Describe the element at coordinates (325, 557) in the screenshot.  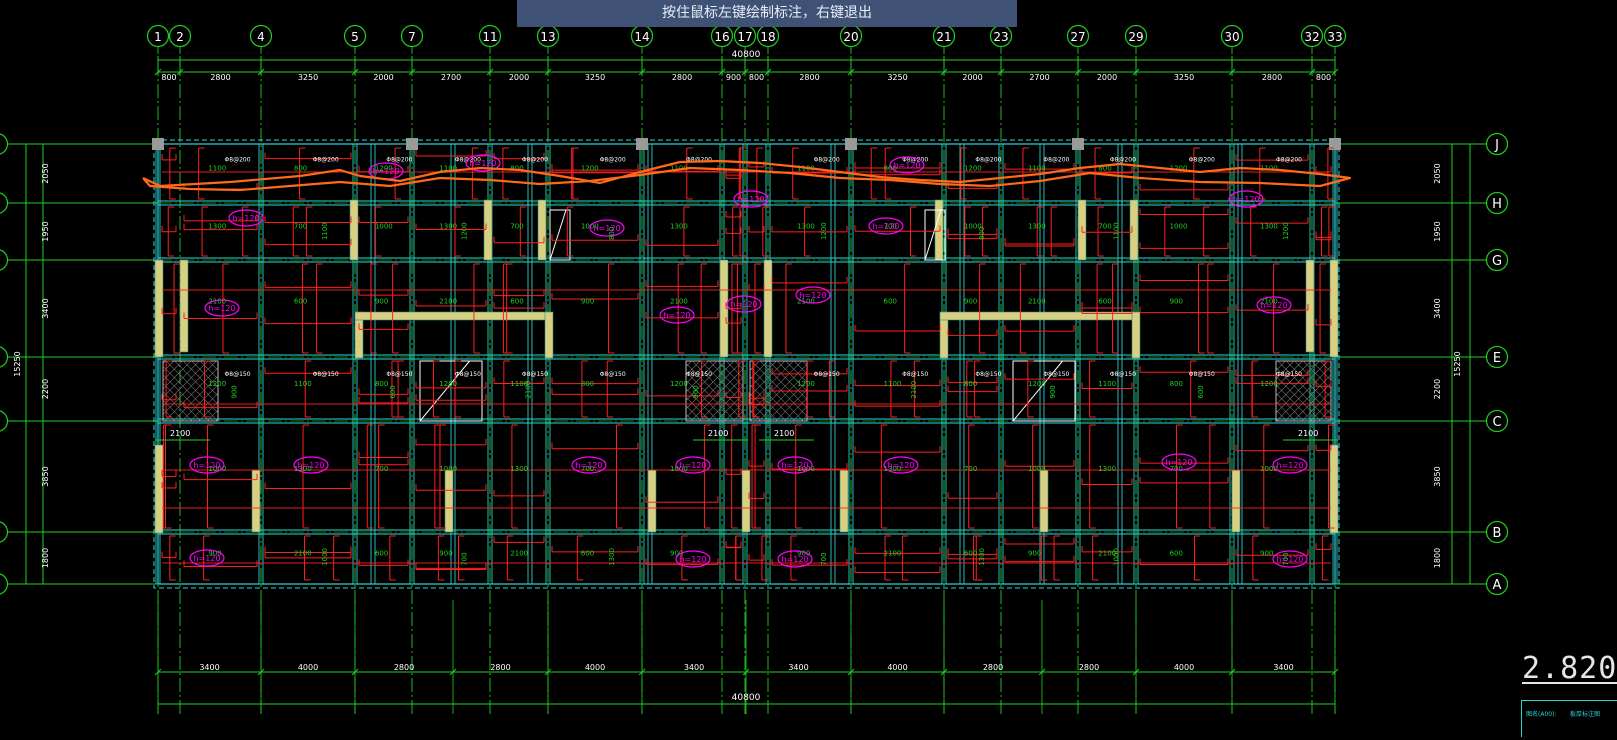
I see `length-label-v: 1000` at that location.